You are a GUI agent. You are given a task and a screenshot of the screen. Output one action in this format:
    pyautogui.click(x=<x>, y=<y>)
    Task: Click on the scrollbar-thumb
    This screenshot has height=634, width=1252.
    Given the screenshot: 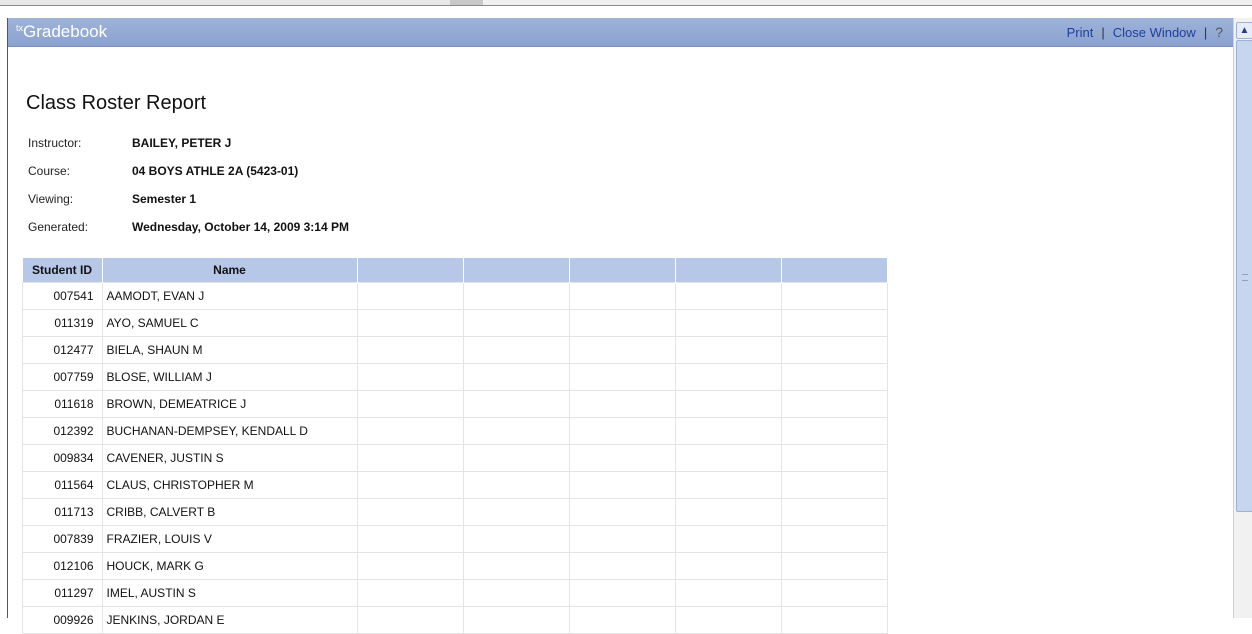 What is the action you would take?
    pyautogui.click(x=1244, y=276)
    